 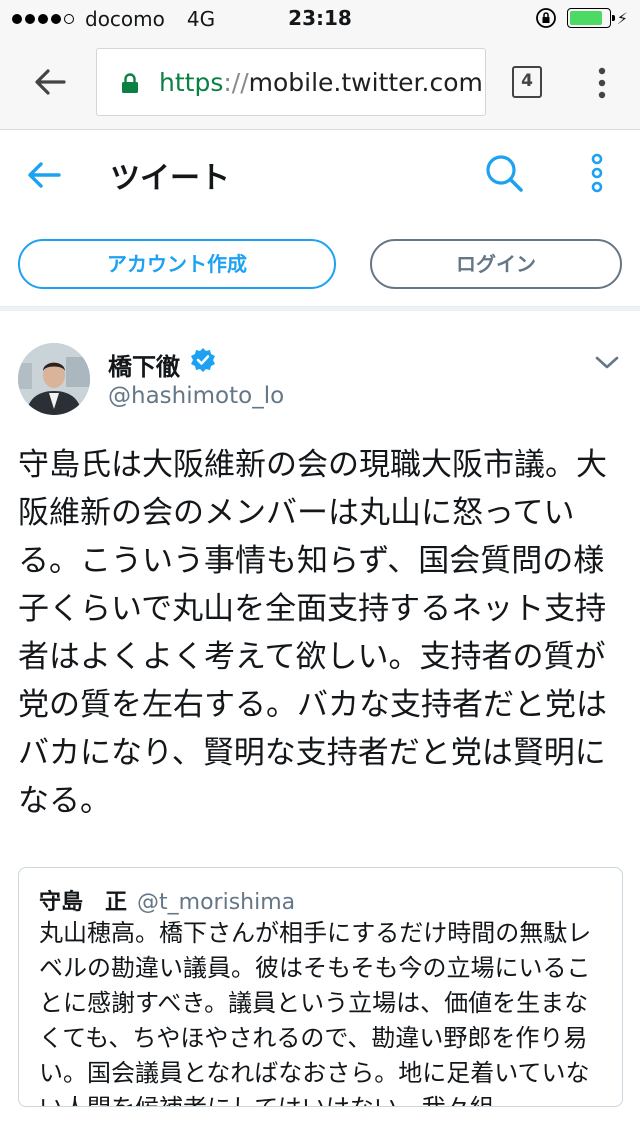 What do you see at coordinates (504, 173) in the screenshot?
I see `search-icon` at bounding box center [504, 173].